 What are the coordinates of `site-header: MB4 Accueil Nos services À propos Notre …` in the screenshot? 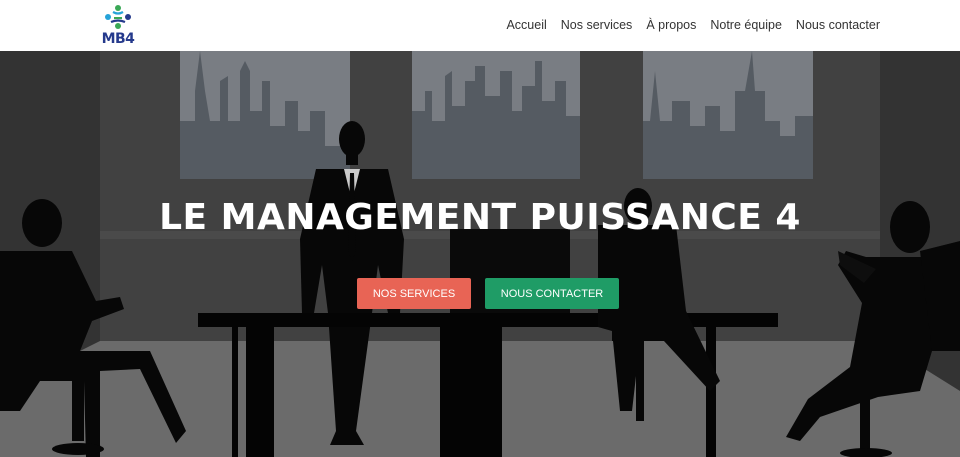 It's located at (480, 25).